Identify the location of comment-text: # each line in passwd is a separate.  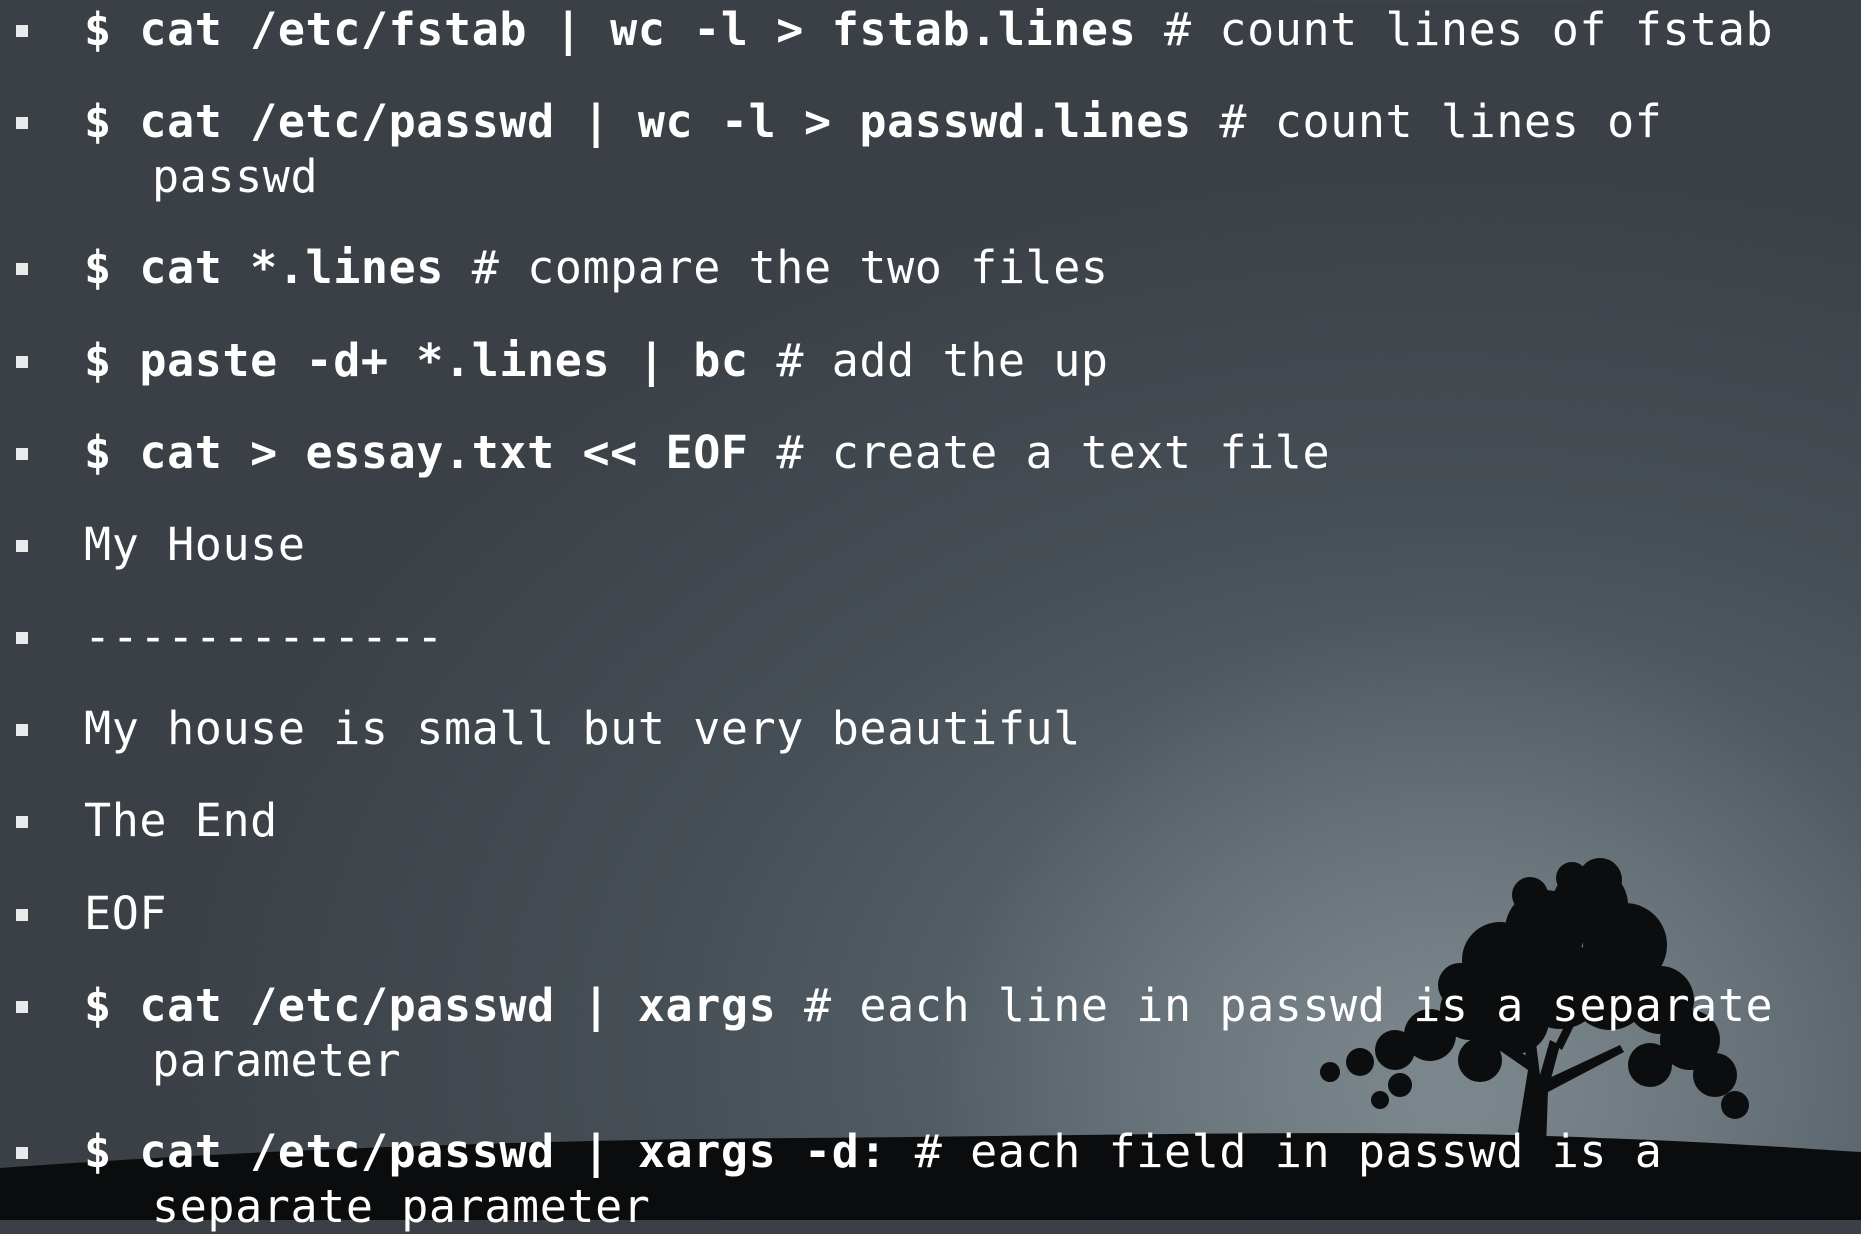
(1275, 1005).